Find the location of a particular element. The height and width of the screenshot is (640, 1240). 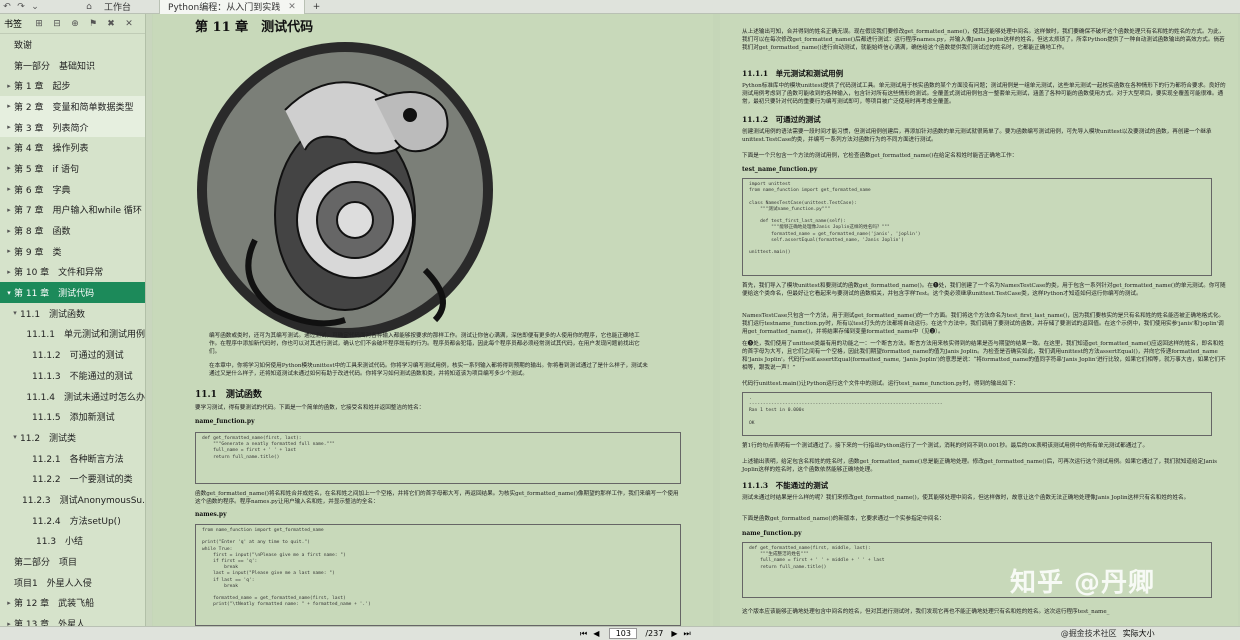

tab-workspace: 工作台 is located at coordinates (117, 7).